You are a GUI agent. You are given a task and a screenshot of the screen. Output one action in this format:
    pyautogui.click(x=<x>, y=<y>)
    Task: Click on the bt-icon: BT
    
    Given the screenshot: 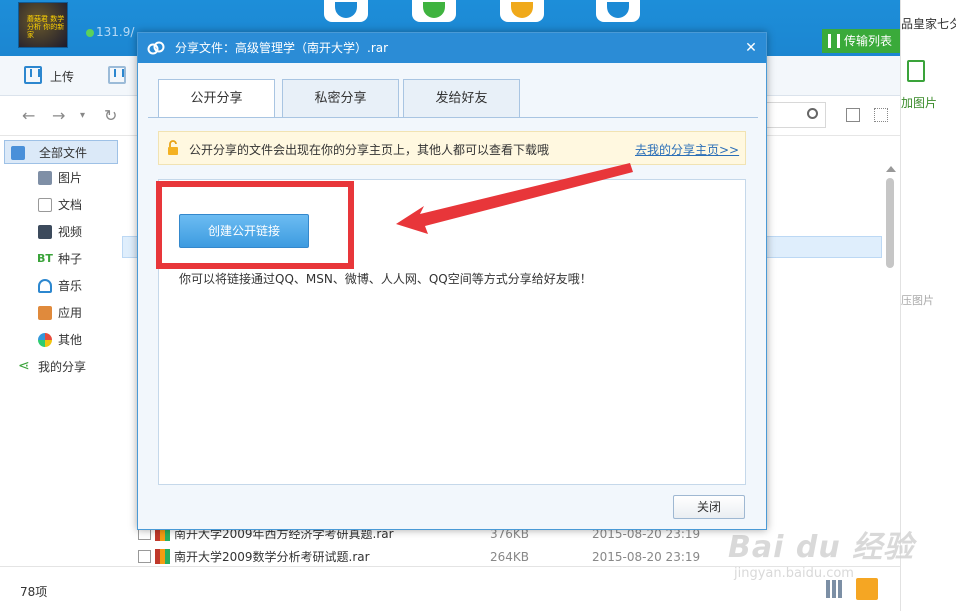 What is the action you would take?
    pyautogui.click(x=45, y=258)
    